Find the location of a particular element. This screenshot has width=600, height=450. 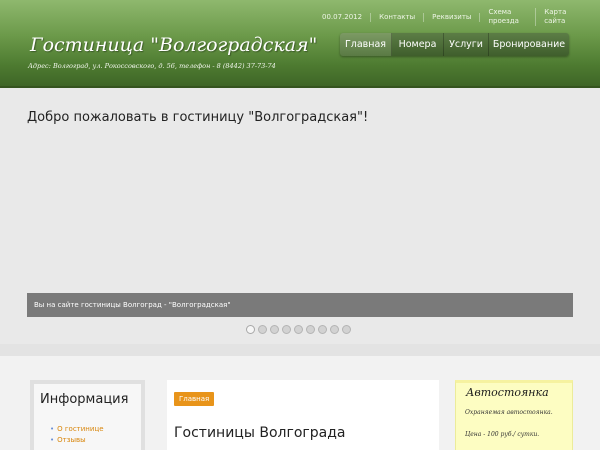

slider-pagination is located at coordinates (300, 329).